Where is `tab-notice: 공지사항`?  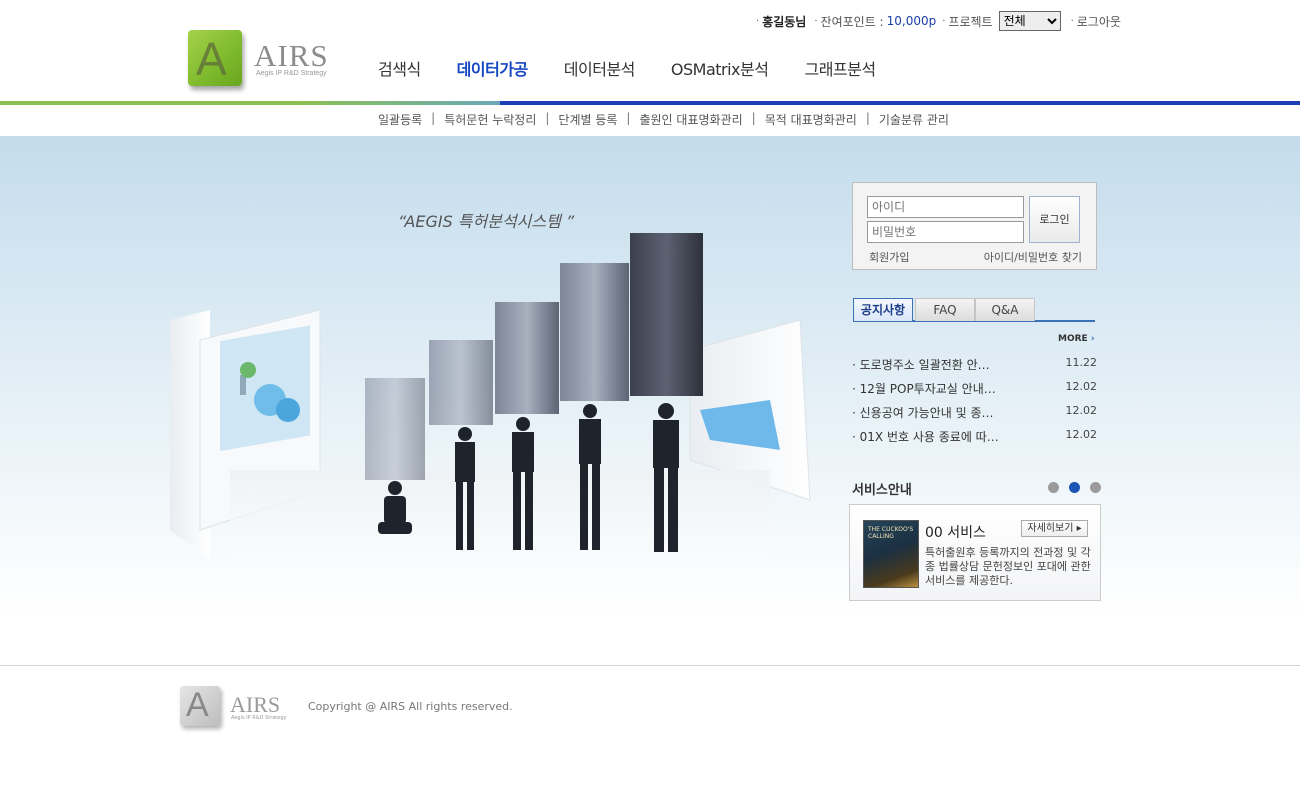 tab-notice: 공지사항 is located at coordinates (883, 309).